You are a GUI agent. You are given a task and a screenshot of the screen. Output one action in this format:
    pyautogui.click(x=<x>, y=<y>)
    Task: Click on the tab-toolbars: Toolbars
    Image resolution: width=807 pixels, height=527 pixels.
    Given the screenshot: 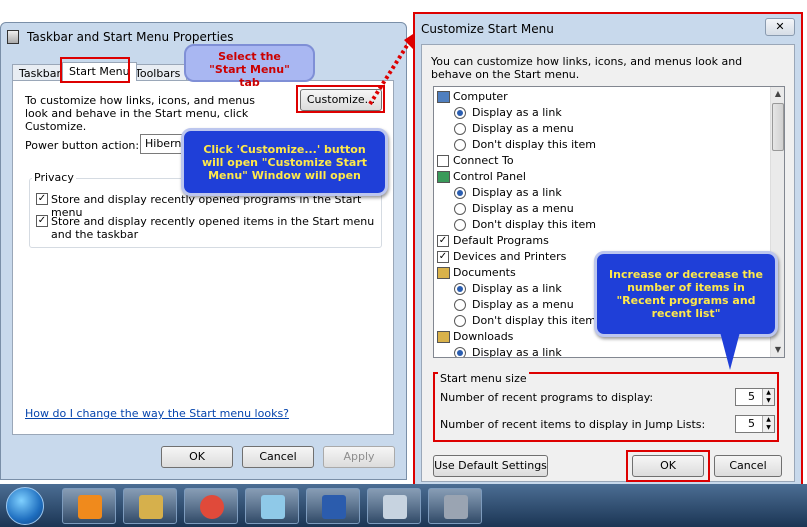 What is the action you would take?
    pyautogui.click(x=158, y=72)
    